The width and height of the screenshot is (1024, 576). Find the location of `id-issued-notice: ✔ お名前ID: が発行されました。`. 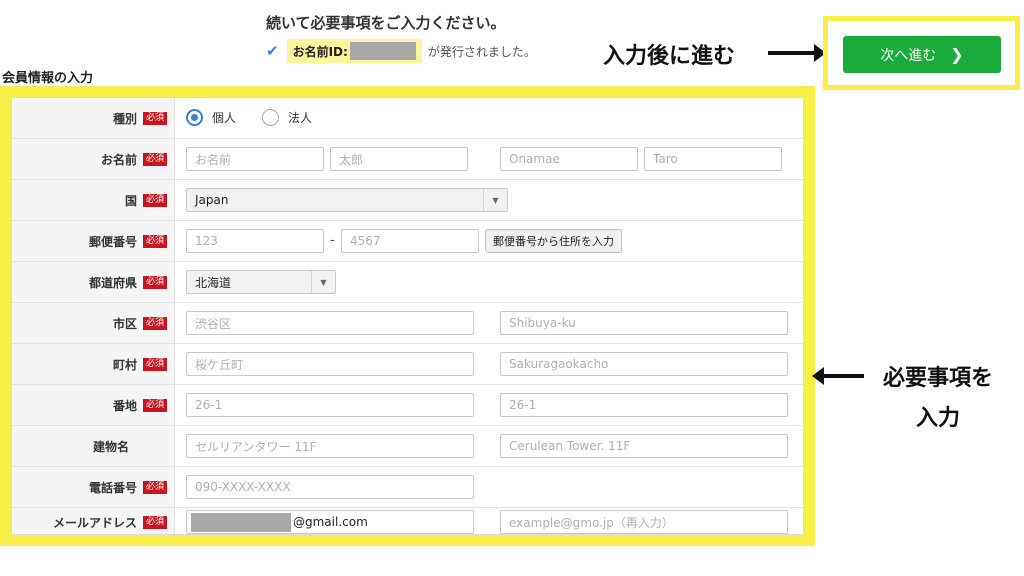

id-issued-notice: ✔ お名前ID: が発行されました。 is located at coordinates (401, 51).